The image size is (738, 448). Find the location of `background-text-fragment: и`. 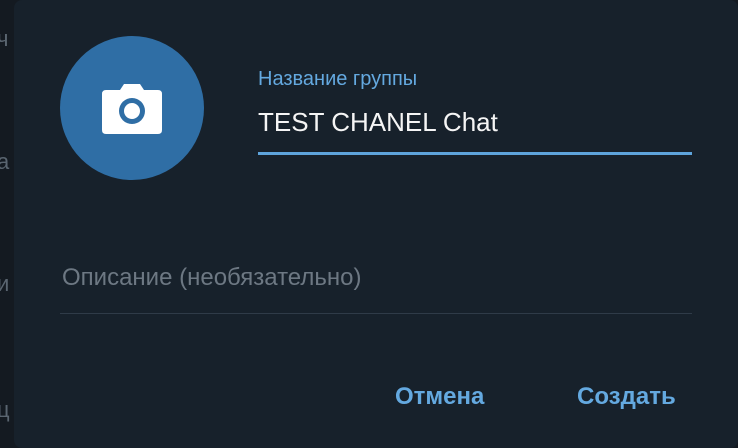

background-text-fragment: и is located at coordinates (5, 283).